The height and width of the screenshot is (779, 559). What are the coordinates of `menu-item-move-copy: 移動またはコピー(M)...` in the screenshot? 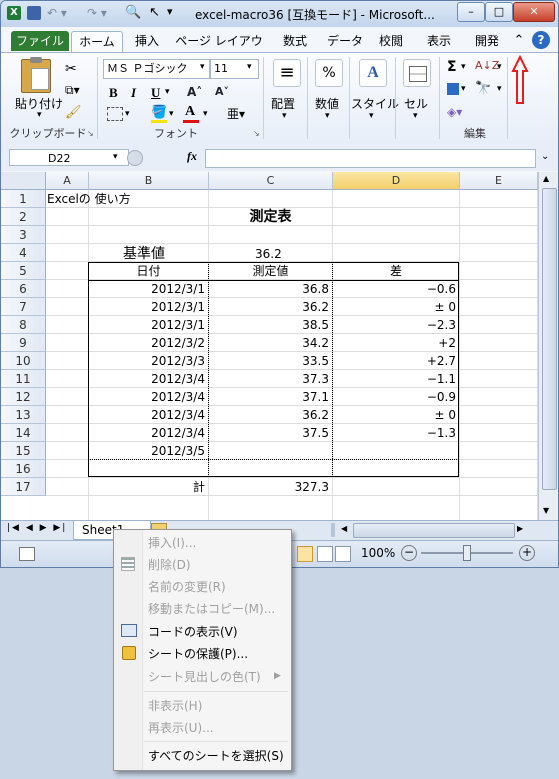 It's located at (211, 609).